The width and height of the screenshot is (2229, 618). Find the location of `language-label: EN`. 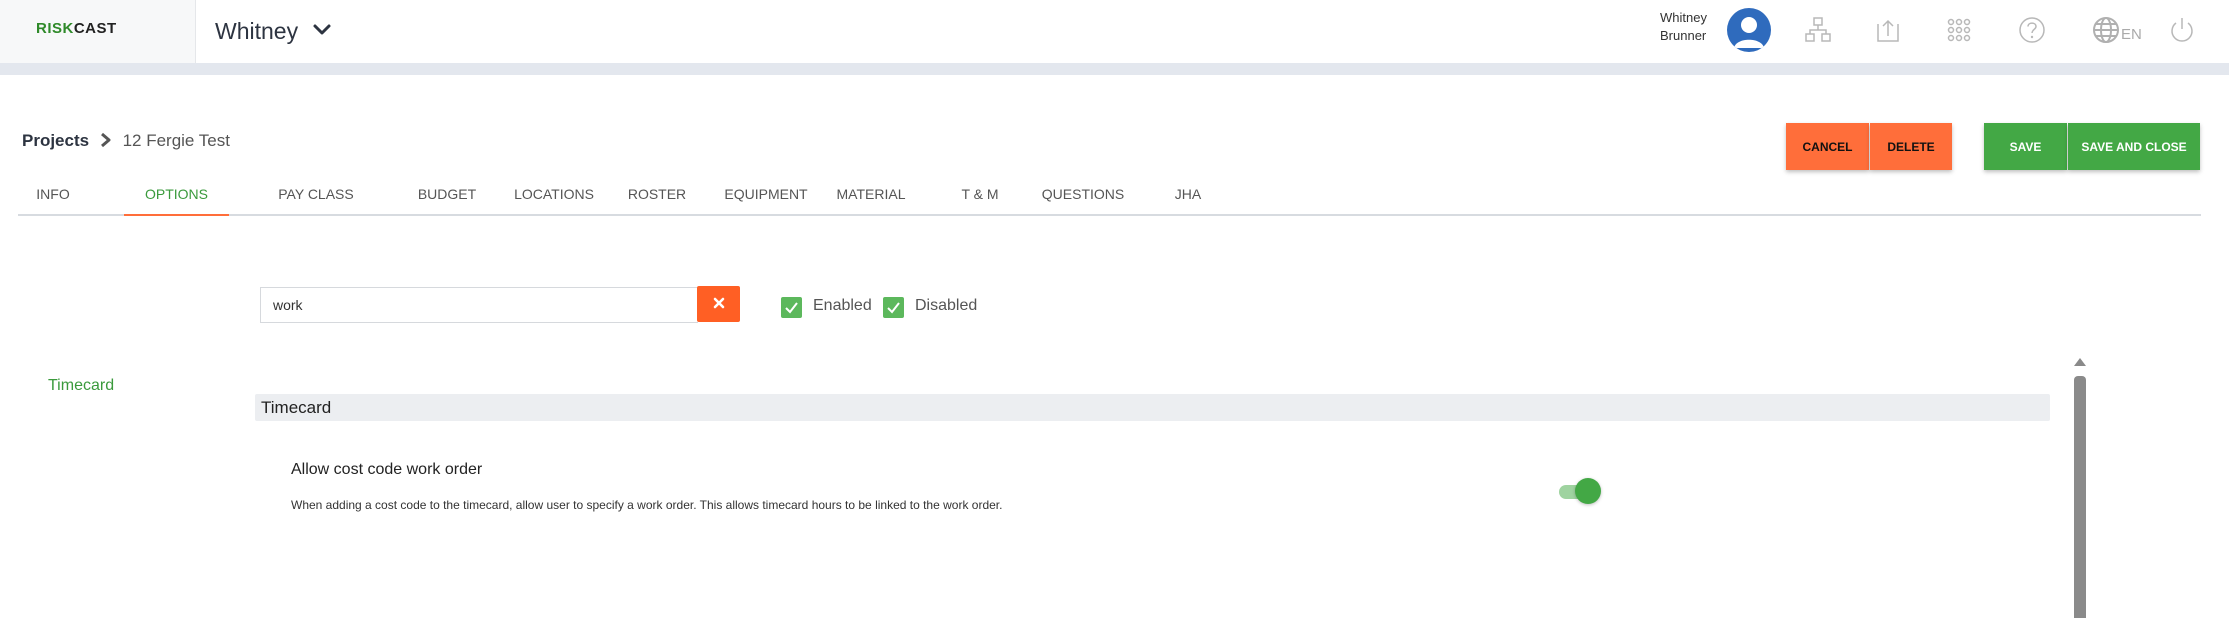

language-label: EN is located at coordinates (2131, 34).